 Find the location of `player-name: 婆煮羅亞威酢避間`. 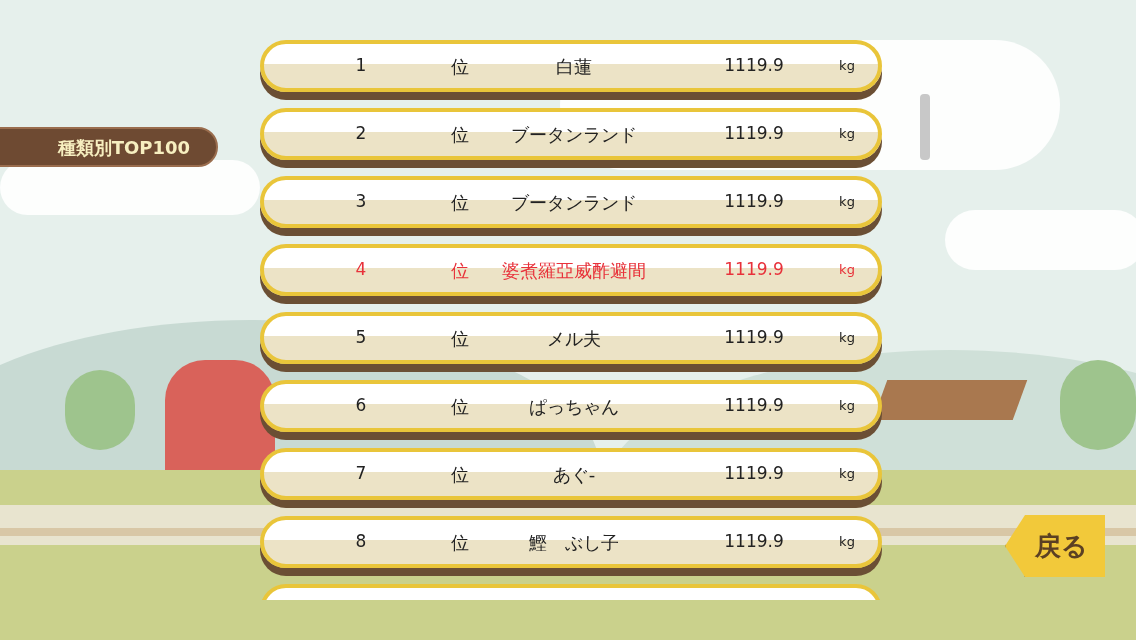

player-name: 婆煮羅亞威酢避間 is located at coordinates (574, 270).